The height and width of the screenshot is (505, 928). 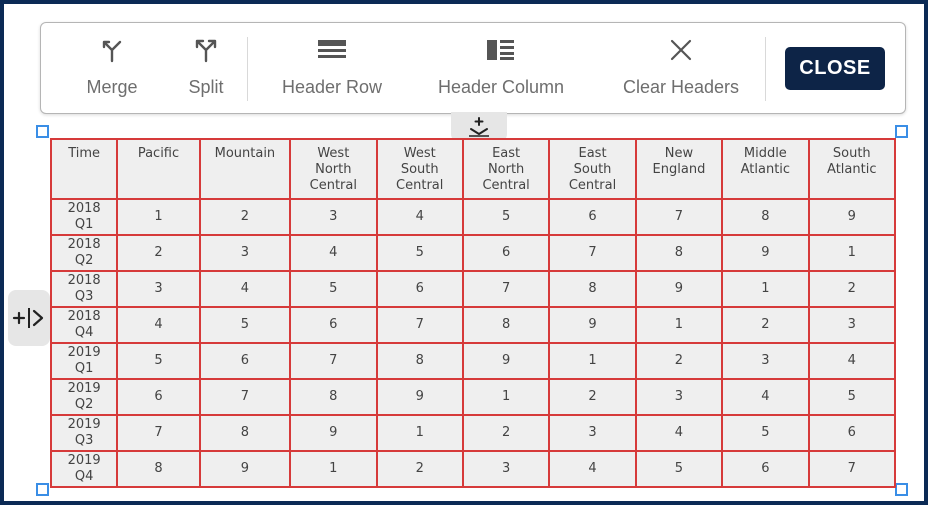 What do you see at coordinates (42, 131) in the screenshot?
I see `resize-handle-top-left` at bounding box center [42, 131].